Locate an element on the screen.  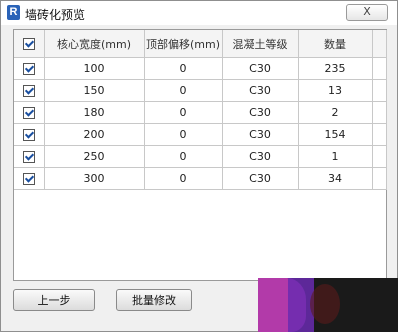
width-cell: 300 is located at coordinates (94, 178).